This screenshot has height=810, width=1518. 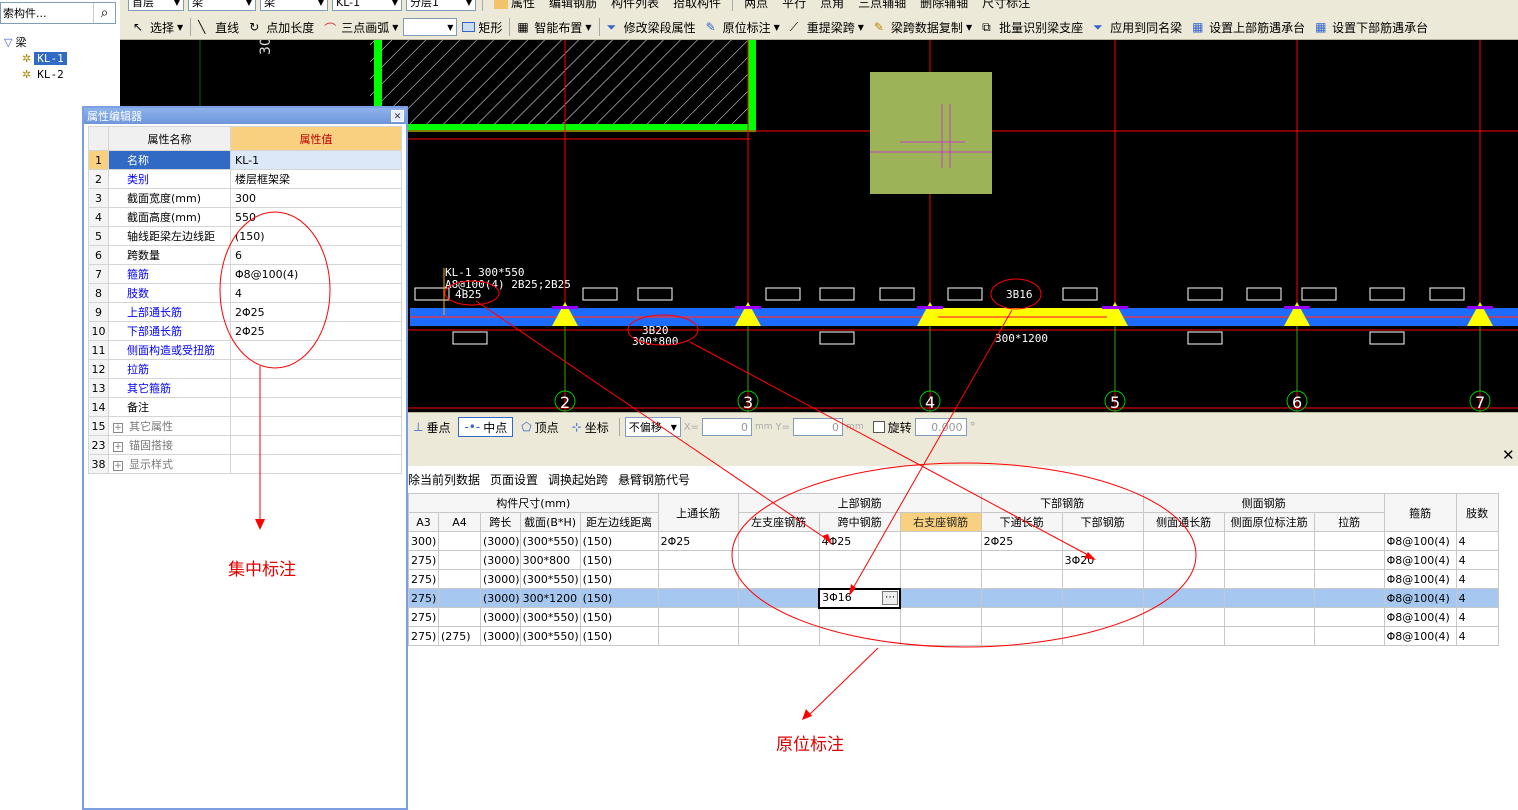 I want to click on two-point-button: 两点, so click(x=756, y=6).